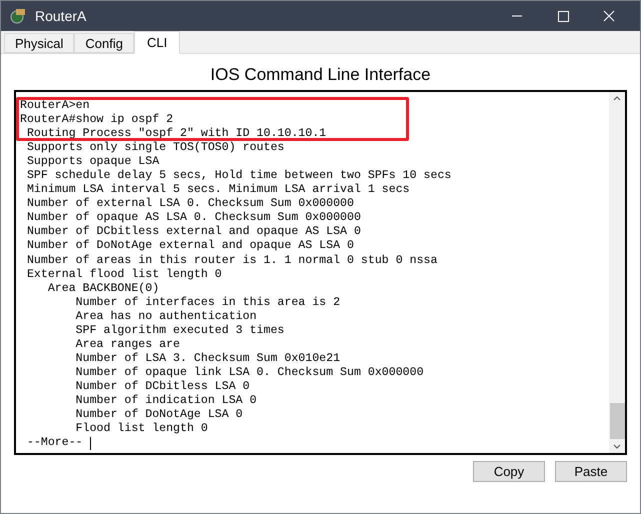  I want to click on more-prompt: --More--, so click(55, 443).